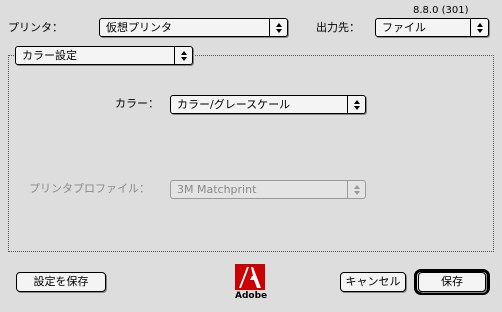 The image size is (502, 312). Describe the element at coordinates (61, 282) in the screenshot. I see `save-settings-button: 設定を保存` at that location.